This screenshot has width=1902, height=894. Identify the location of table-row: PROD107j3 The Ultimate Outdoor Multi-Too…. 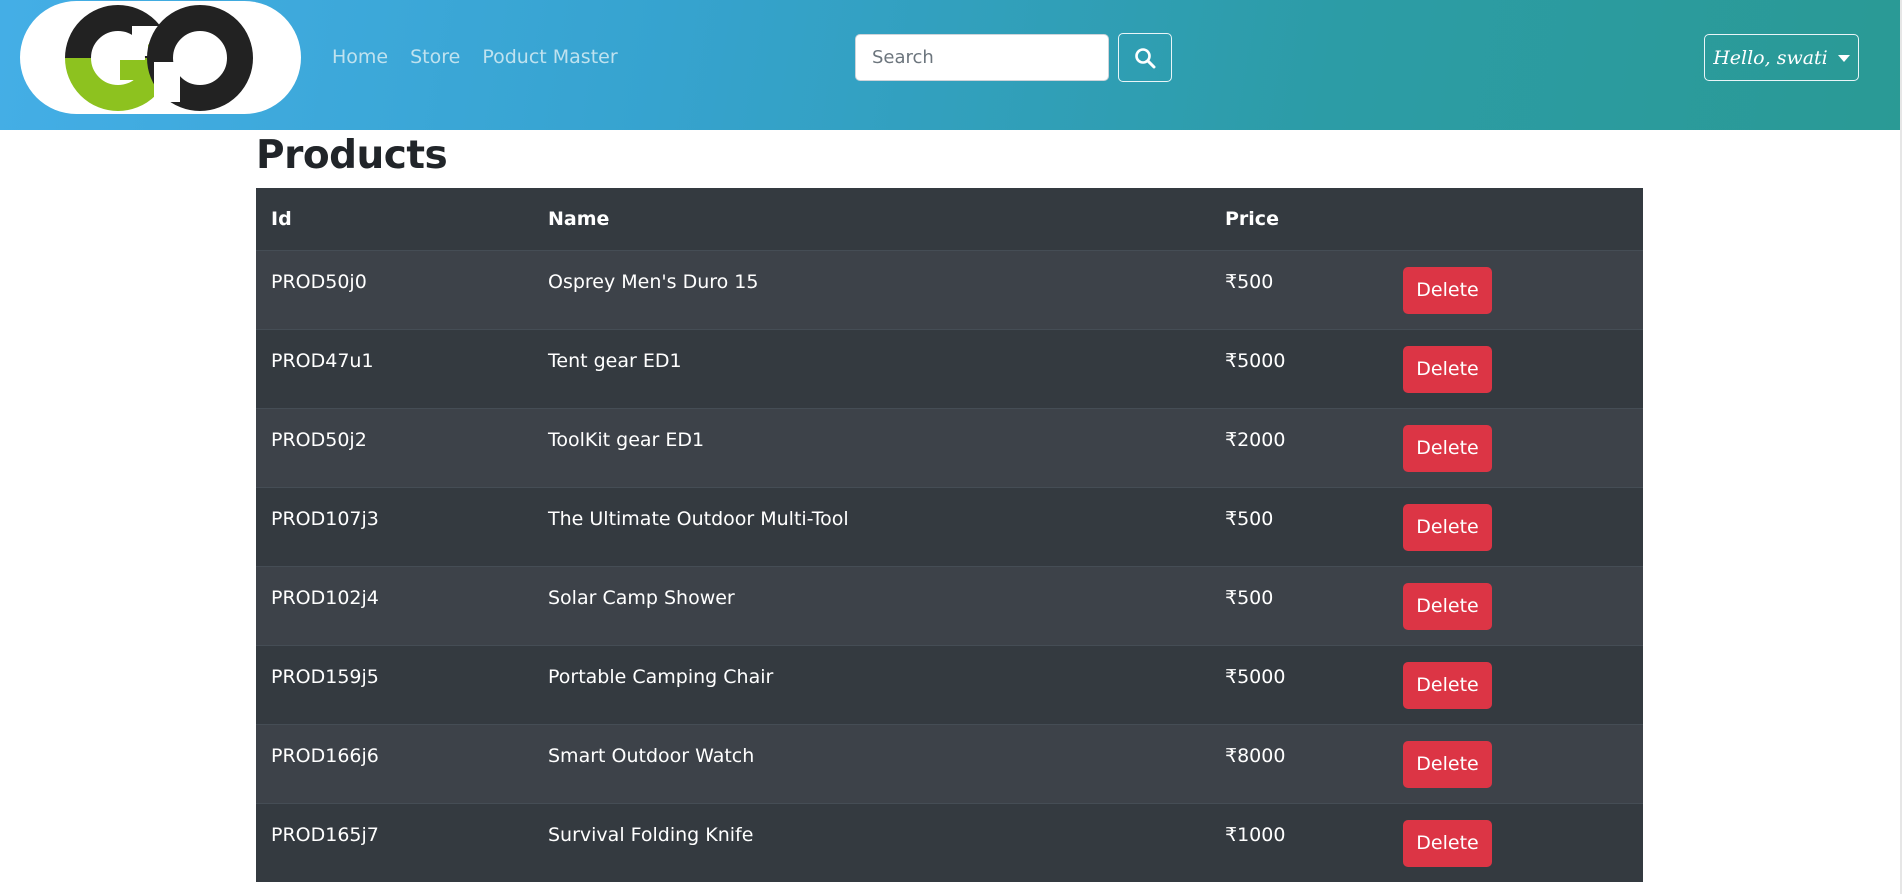
(949, 526).